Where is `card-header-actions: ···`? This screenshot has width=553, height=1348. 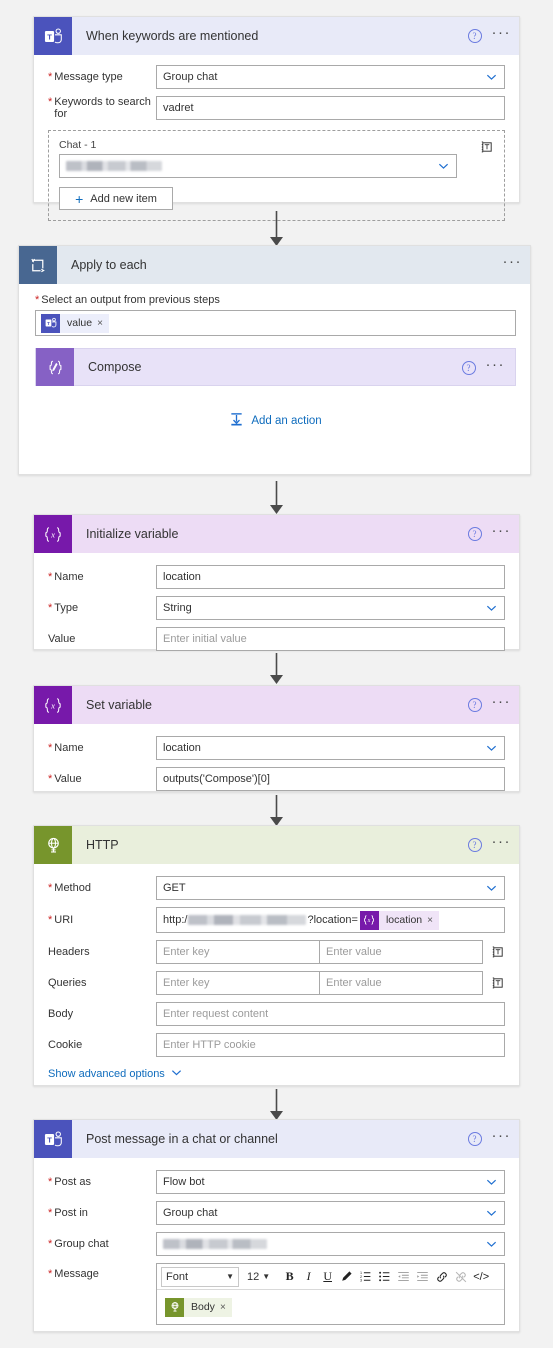 card-header-actions: ··· is located at coordinates (513, 265).